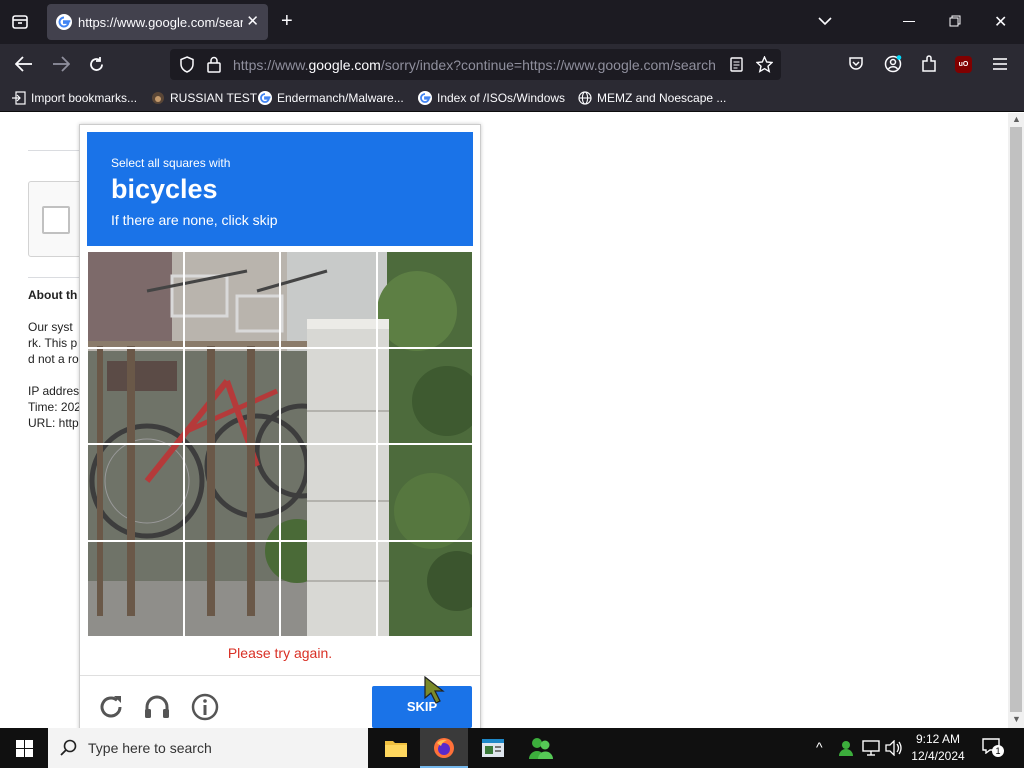 The image size is (1024, 768). Describe the element at coordinates (846, 748) in the screenshot. I see `tray-user-icon` at that location.